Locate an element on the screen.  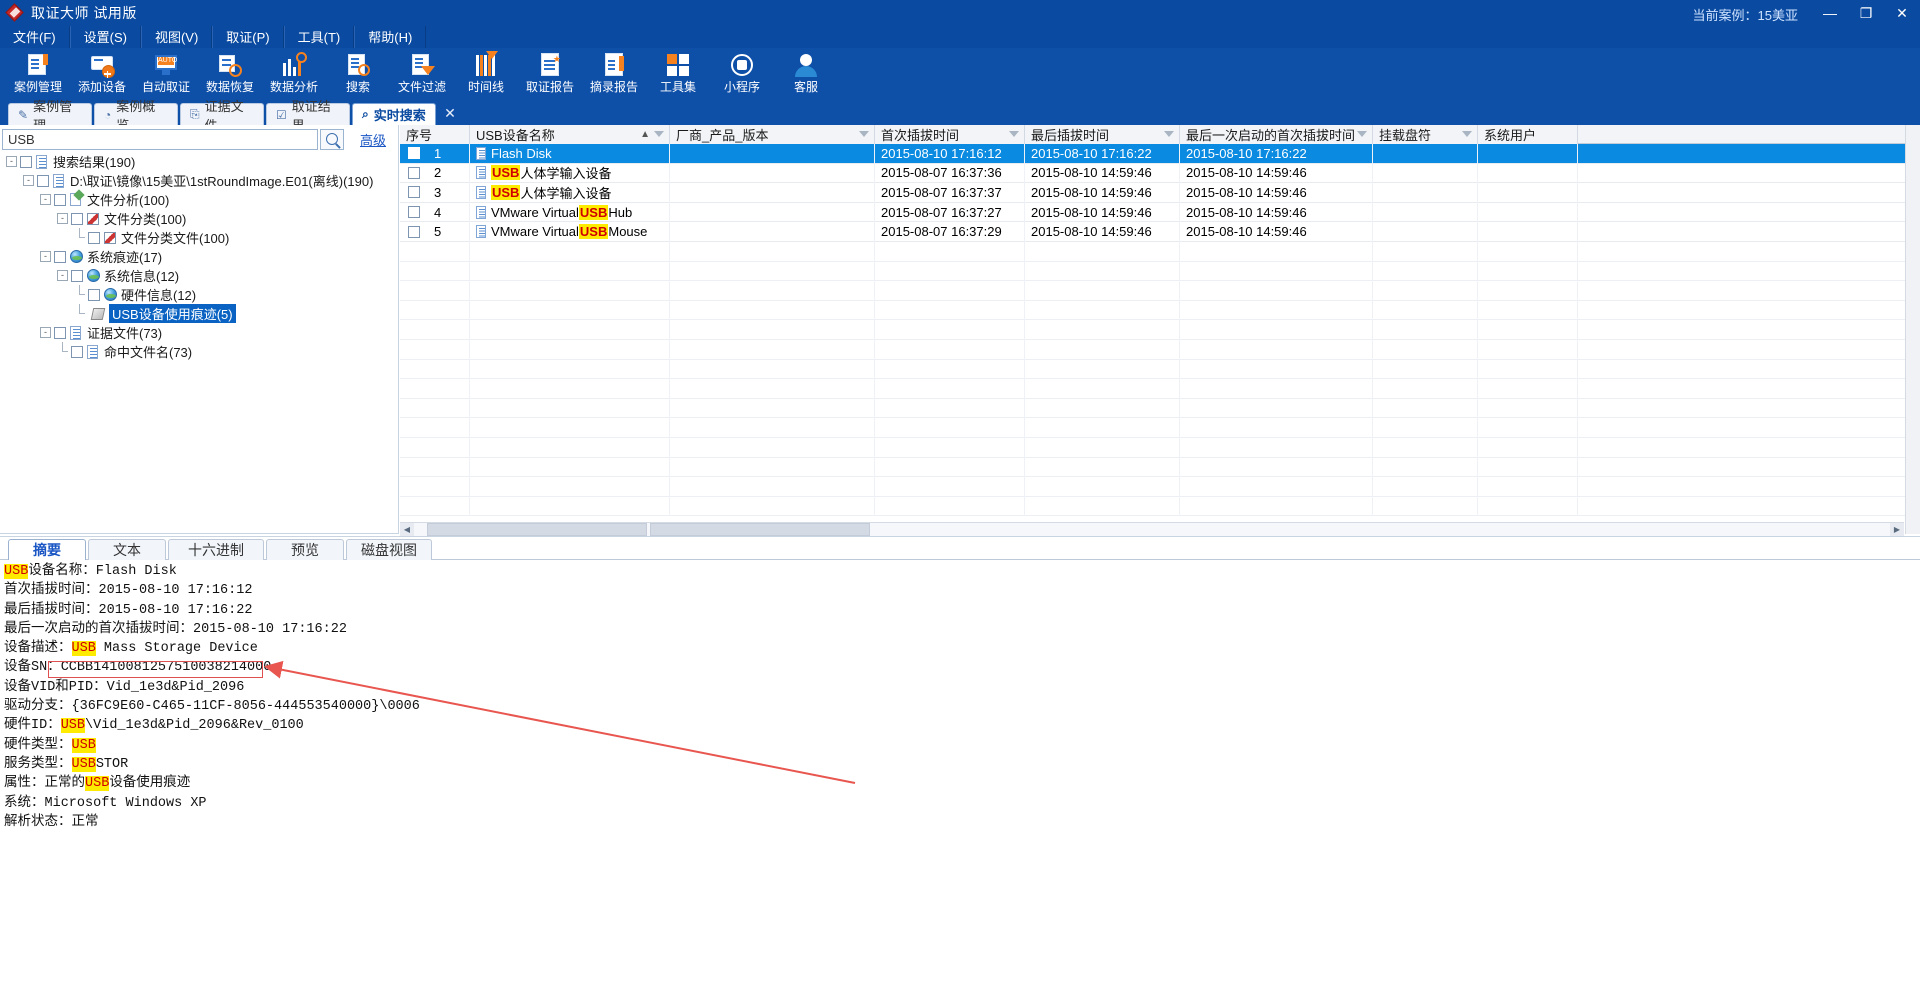
minimize-button: — is located at coordinates (1830, 13).